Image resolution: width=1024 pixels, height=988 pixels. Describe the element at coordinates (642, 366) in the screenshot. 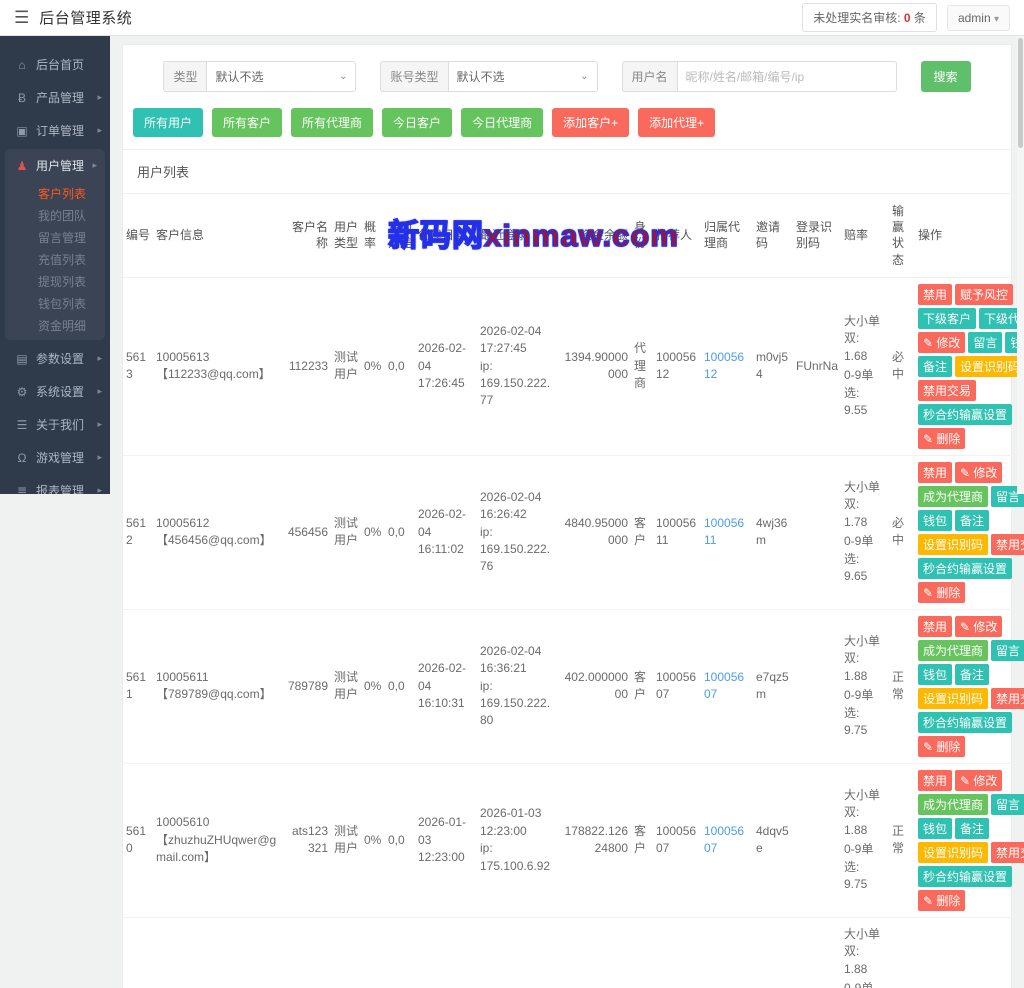

I see `cell-identity: 代理商` at that location.